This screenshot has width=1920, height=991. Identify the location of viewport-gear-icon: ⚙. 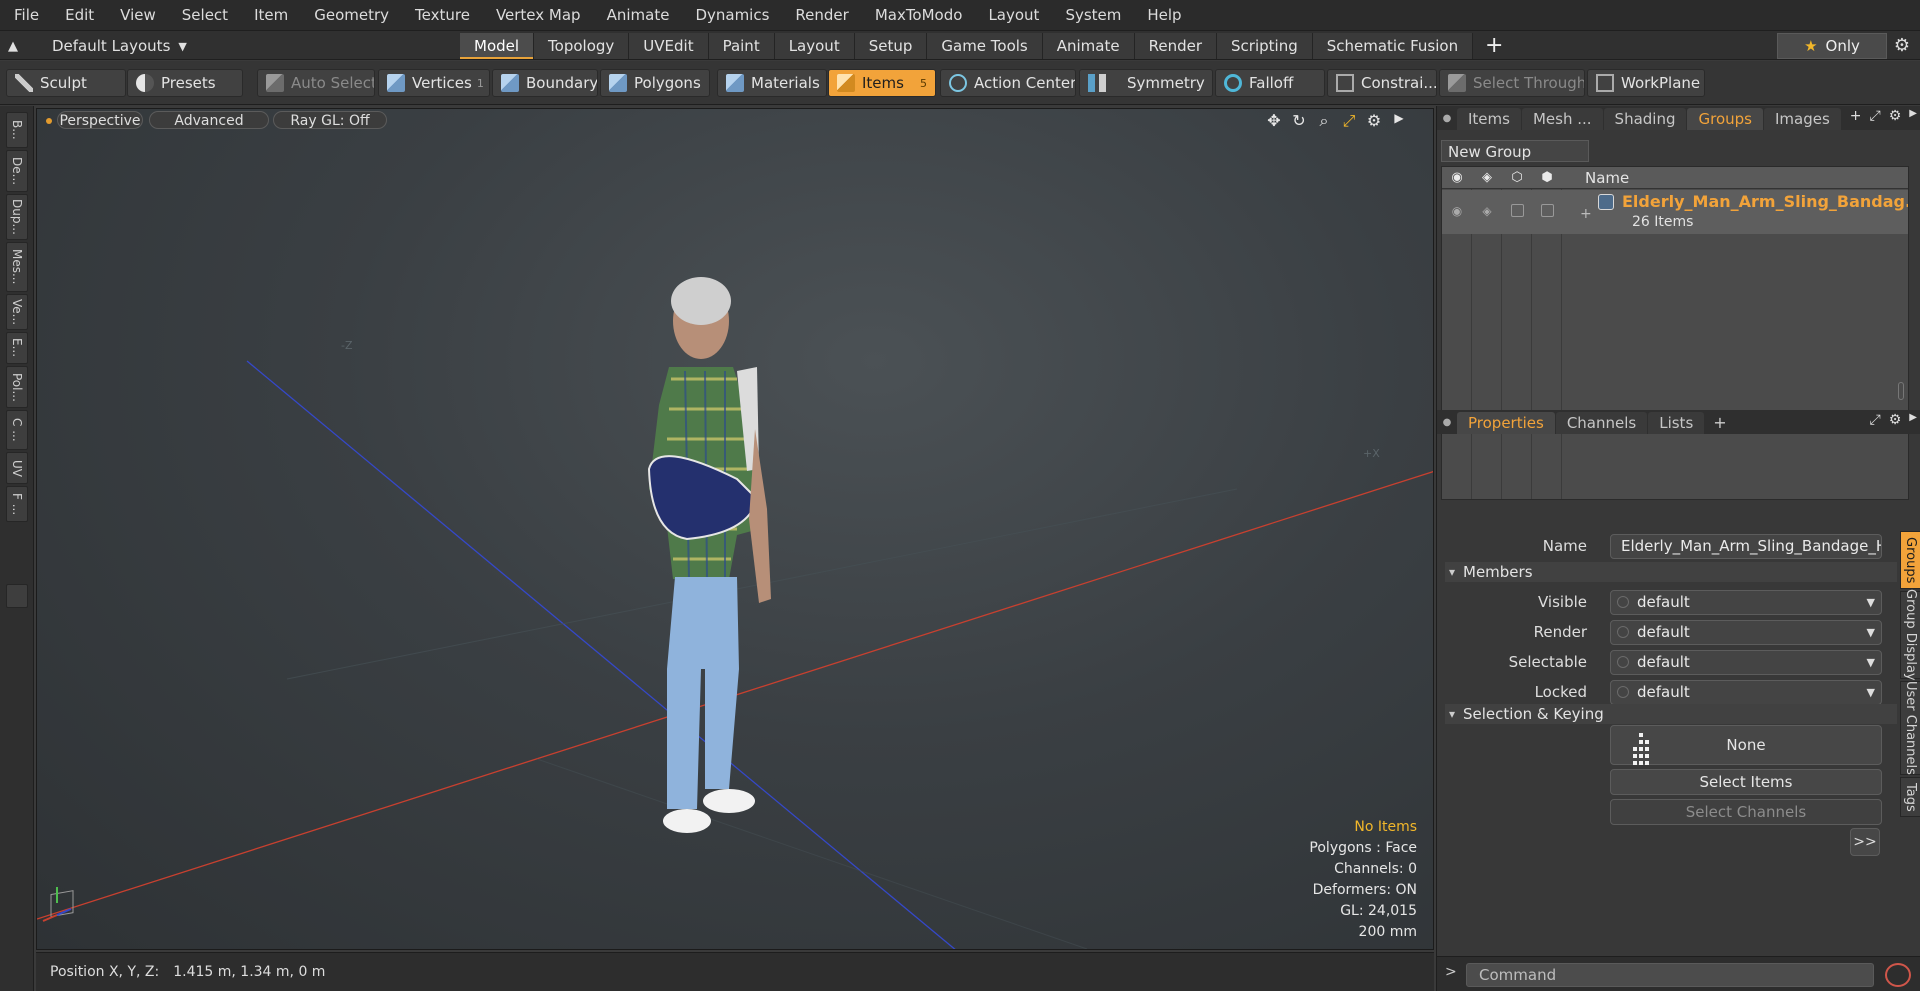
(1374, 121).